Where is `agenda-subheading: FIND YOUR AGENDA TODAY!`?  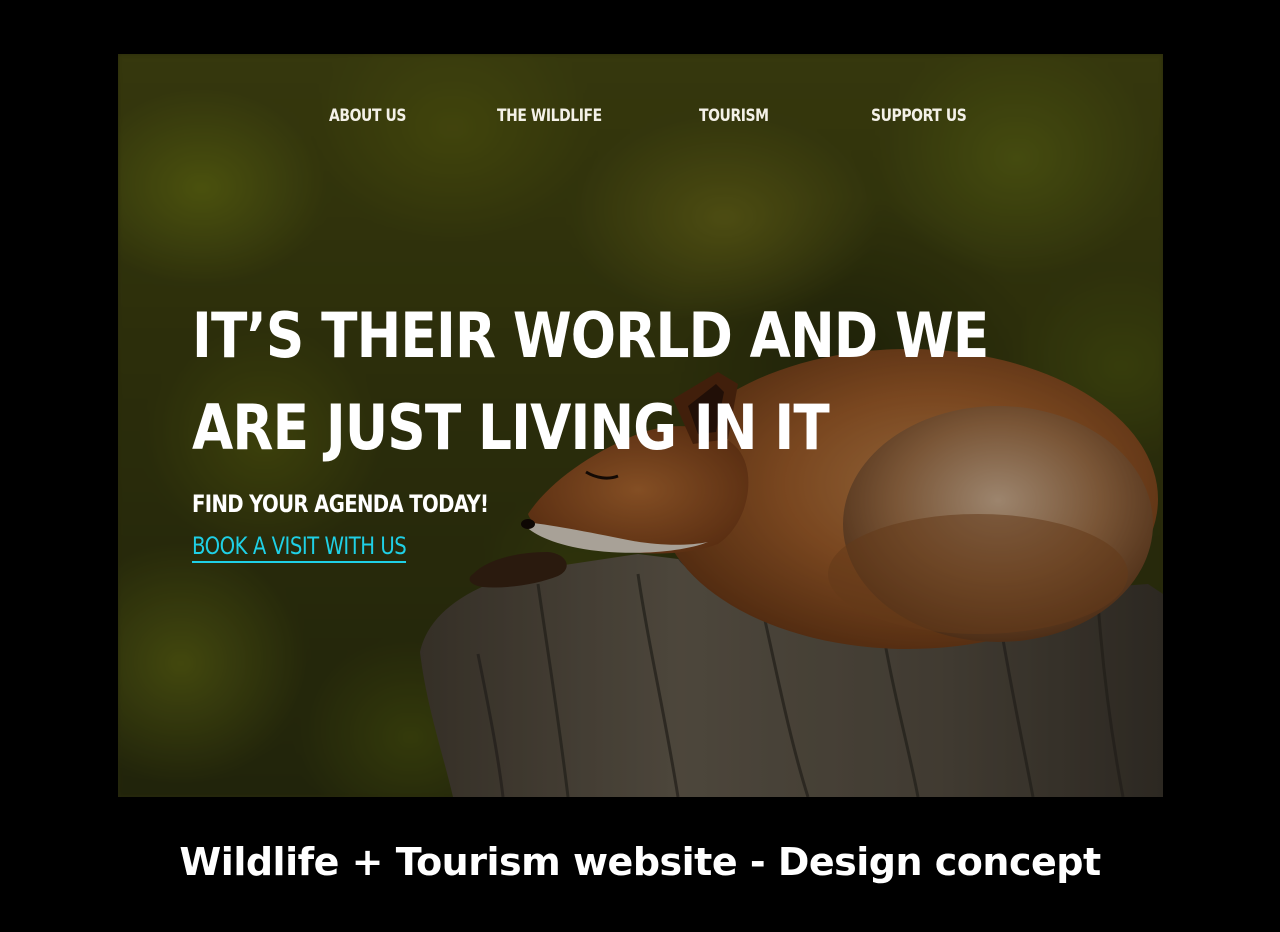
agenda-subheading: FIND YOUR AGENDA TODAY! is located at coordinates (340, 504).